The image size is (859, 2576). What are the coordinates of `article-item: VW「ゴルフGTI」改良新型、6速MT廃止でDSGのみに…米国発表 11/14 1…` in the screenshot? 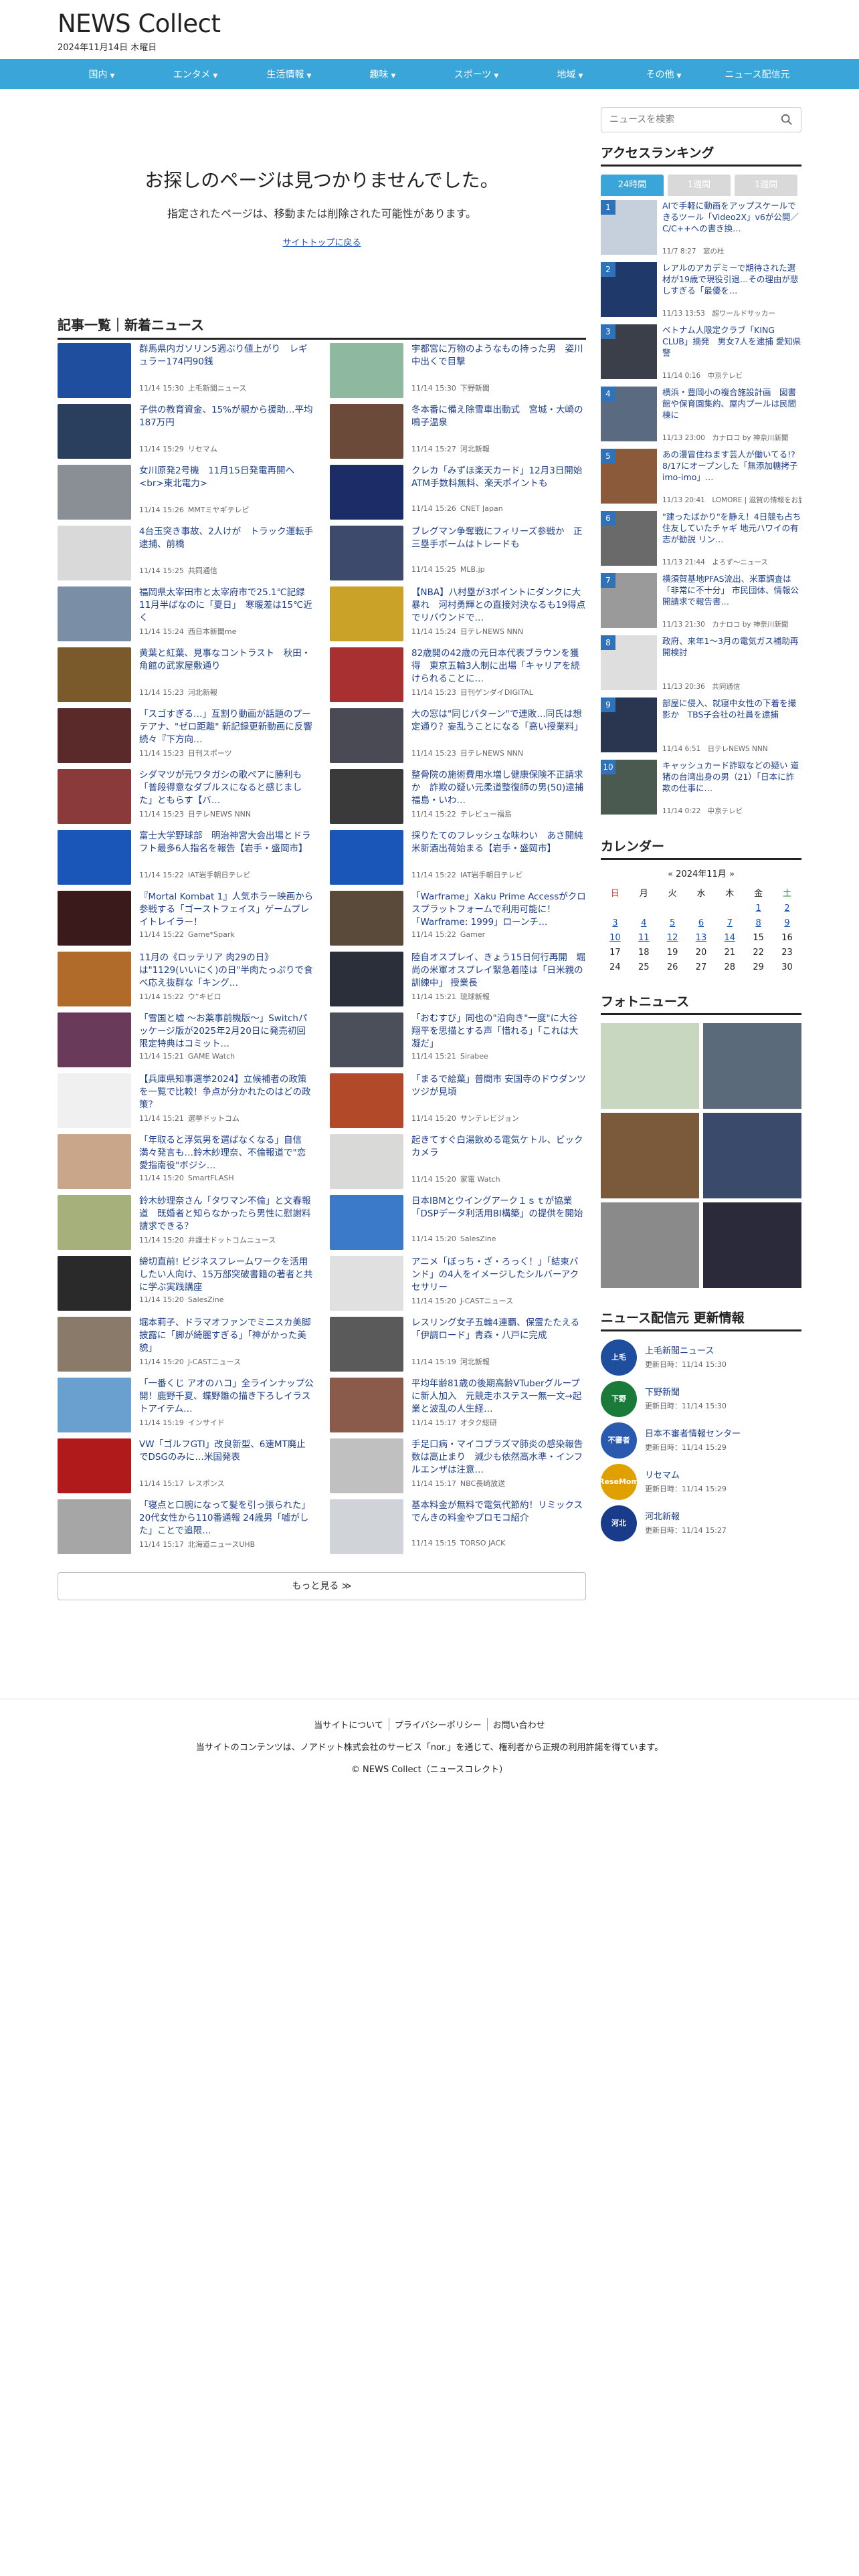 It's located at (186, 1468).